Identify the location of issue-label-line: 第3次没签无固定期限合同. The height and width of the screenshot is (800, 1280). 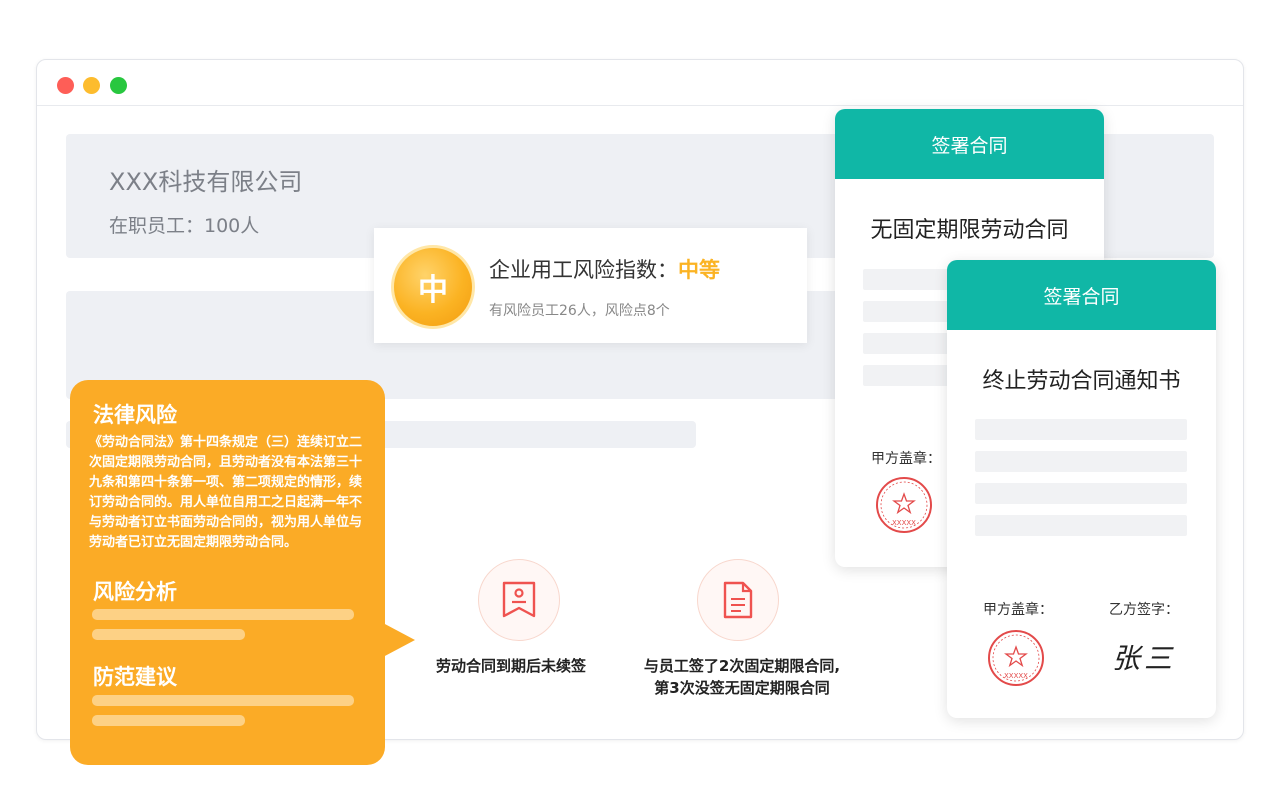
(742, 688).